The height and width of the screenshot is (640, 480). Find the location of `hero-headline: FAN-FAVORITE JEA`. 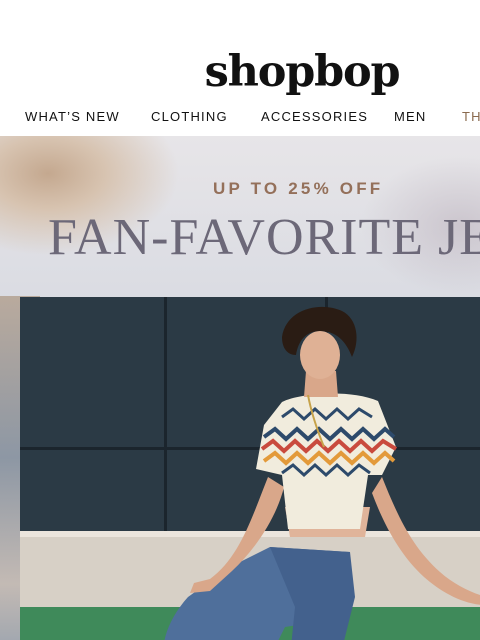

hero-headline: FAN-FAVORITE JEA is located at coordinates (264, 237).